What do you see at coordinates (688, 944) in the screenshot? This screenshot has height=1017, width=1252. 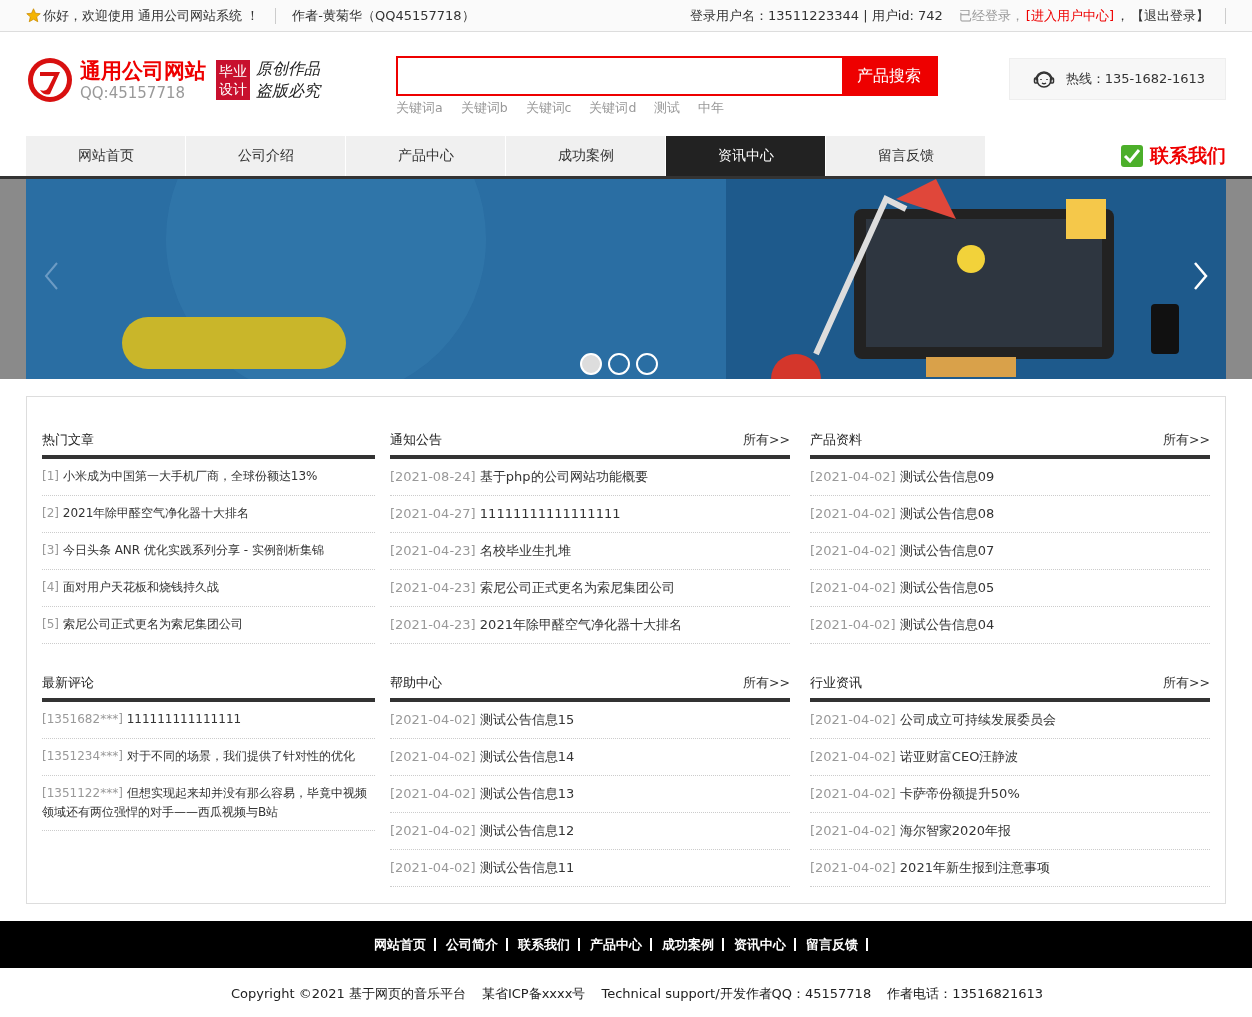 I see `footer-link: 成功案例` at bounding box center [688, 944].